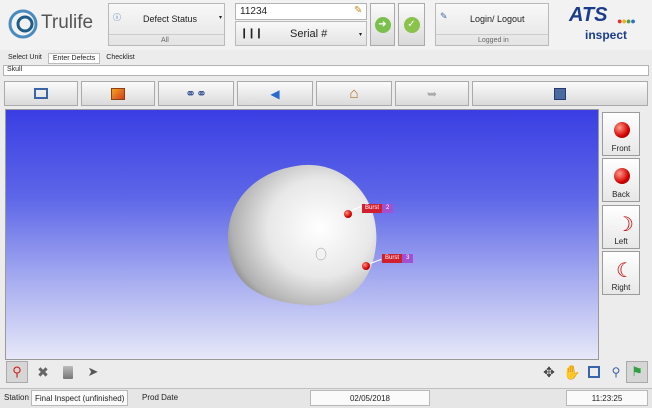  I want to click on marker-label: Burst 2, so click(378, 208).